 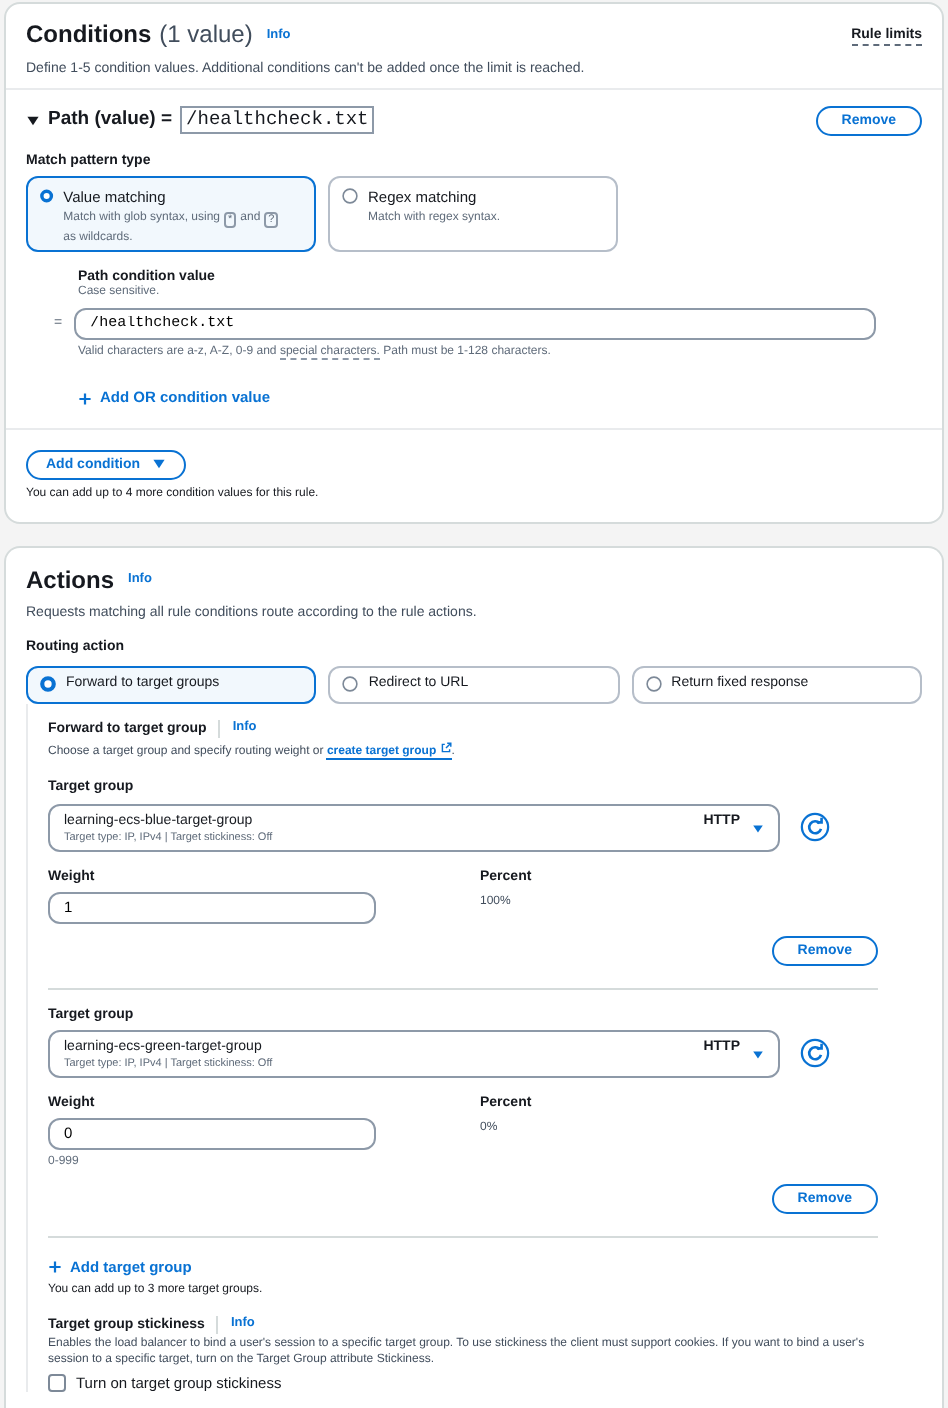 What do you see at coordinates (57, 1382) in the screenshot?
I see `checkbox` at bounding box center [57, 1382].